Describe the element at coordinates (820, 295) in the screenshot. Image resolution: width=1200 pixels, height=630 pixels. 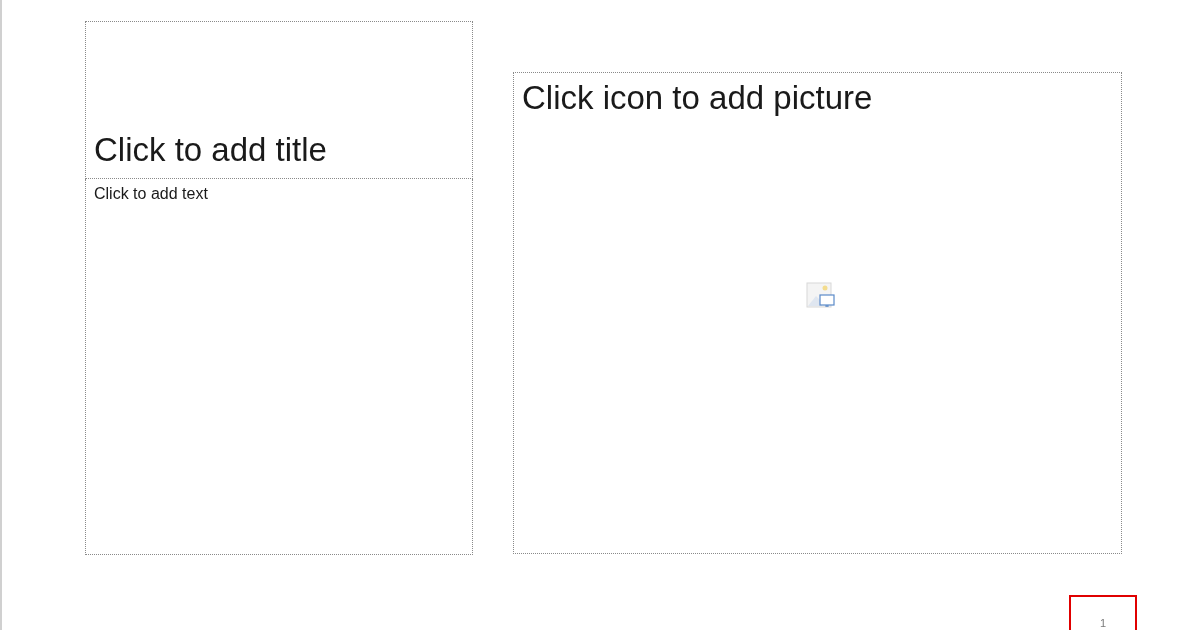
I see `insert-picture-icon` at that location.